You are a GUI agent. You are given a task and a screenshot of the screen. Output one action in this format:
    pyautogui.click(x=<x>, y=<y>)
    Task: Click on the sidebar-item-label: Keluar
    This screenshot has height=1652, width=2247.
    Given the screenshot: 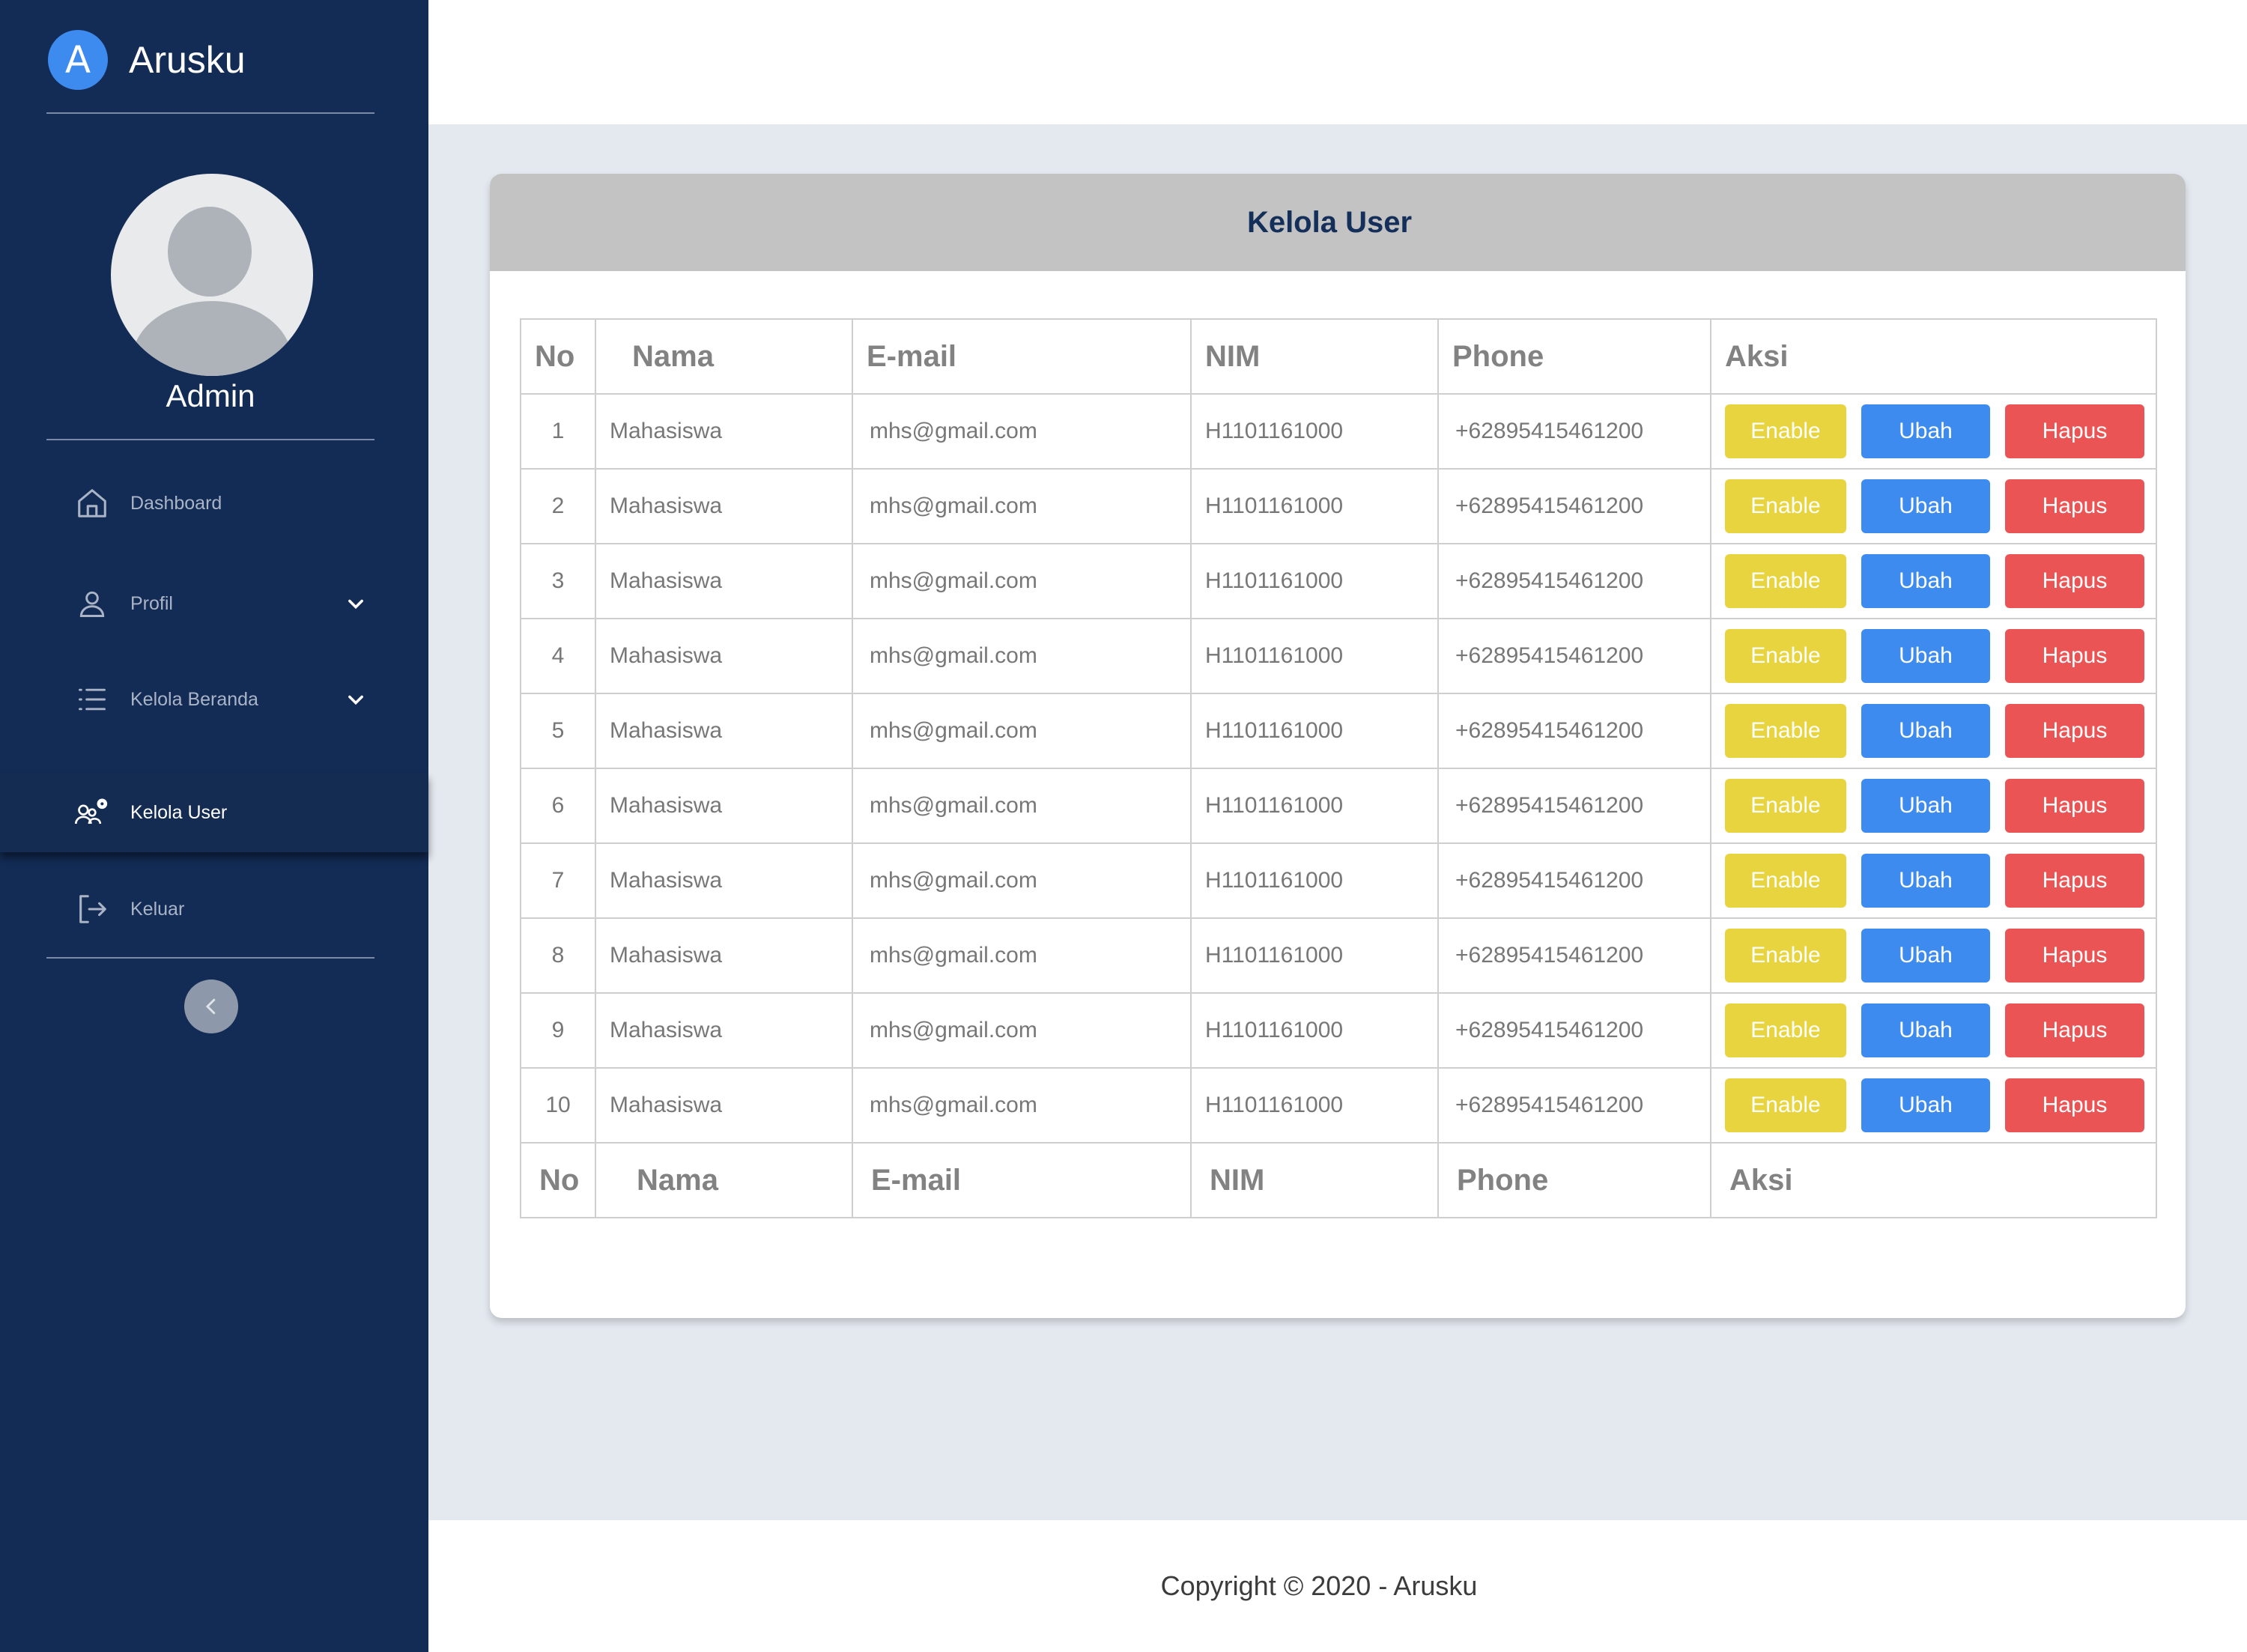 What is the action you would take?
    pyautogui.click(x=157, y=909)
    